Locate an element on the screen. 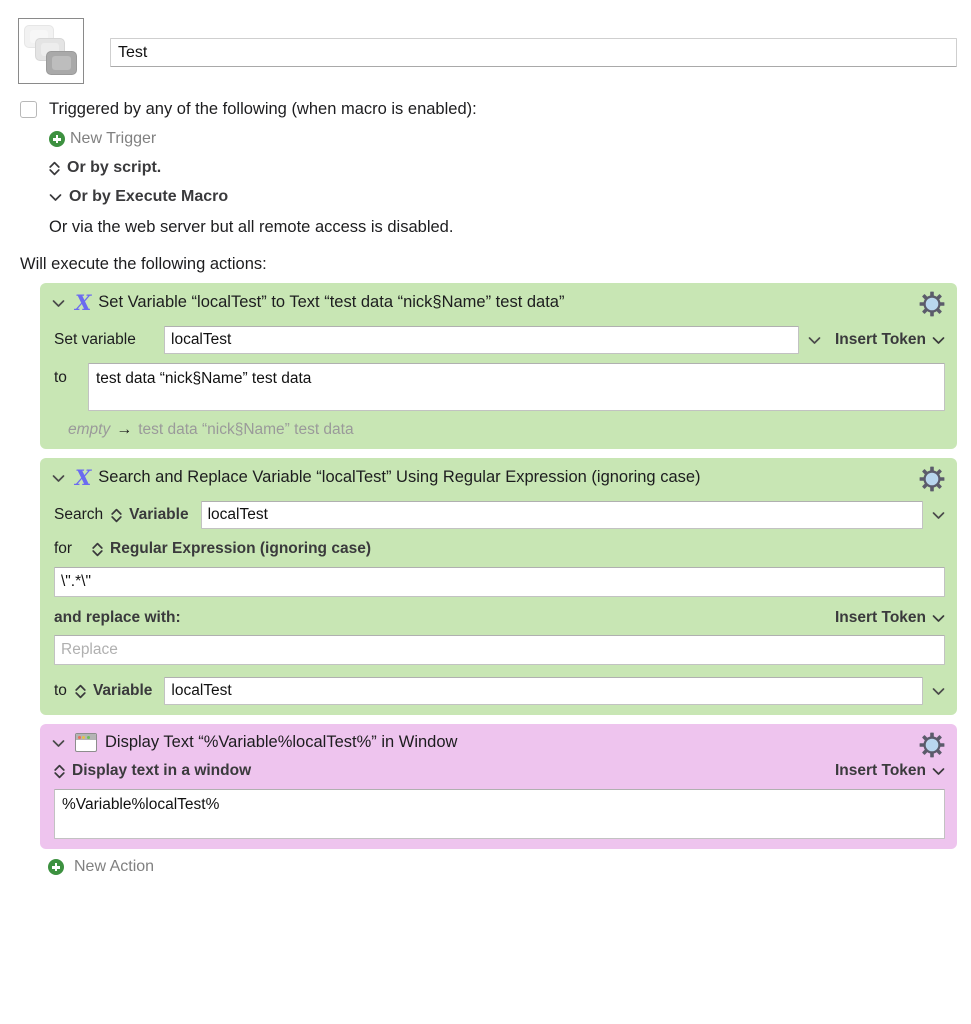 The width and height of the screenshot is (971, 1024). will-execute-label: Will execute the following actions: is located at coordinates (143, 264).